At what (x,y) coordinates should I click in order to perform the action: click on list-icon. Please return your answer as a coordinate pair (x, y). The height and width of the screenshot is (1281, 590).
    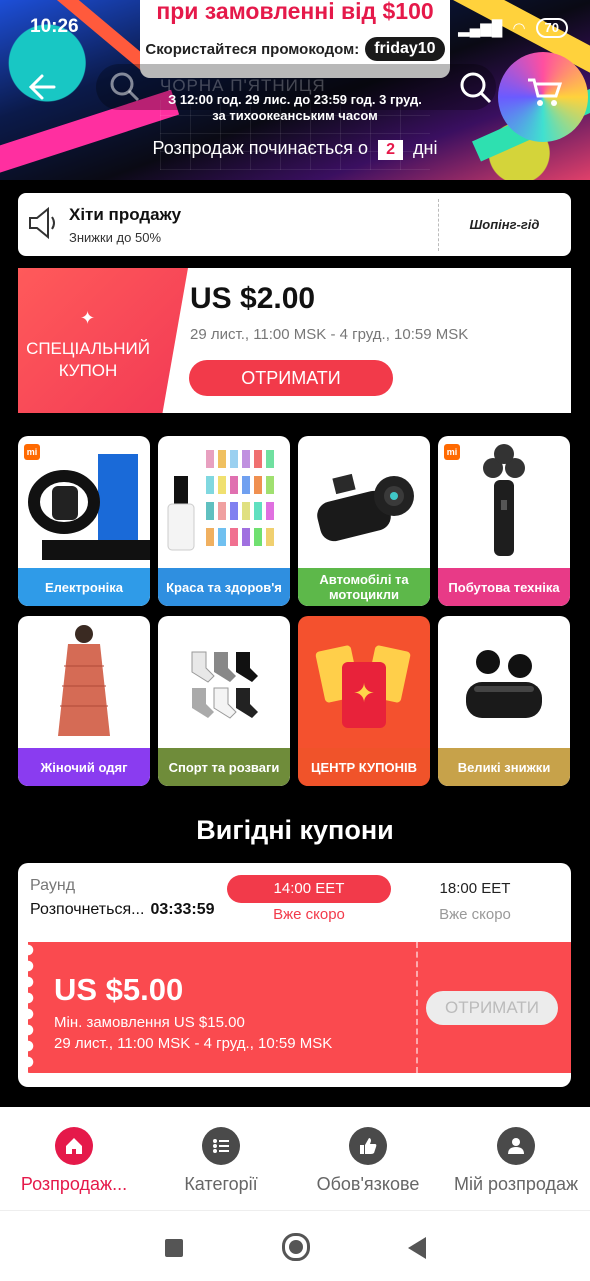
    Looking at the image, I should click on (221, 1146).